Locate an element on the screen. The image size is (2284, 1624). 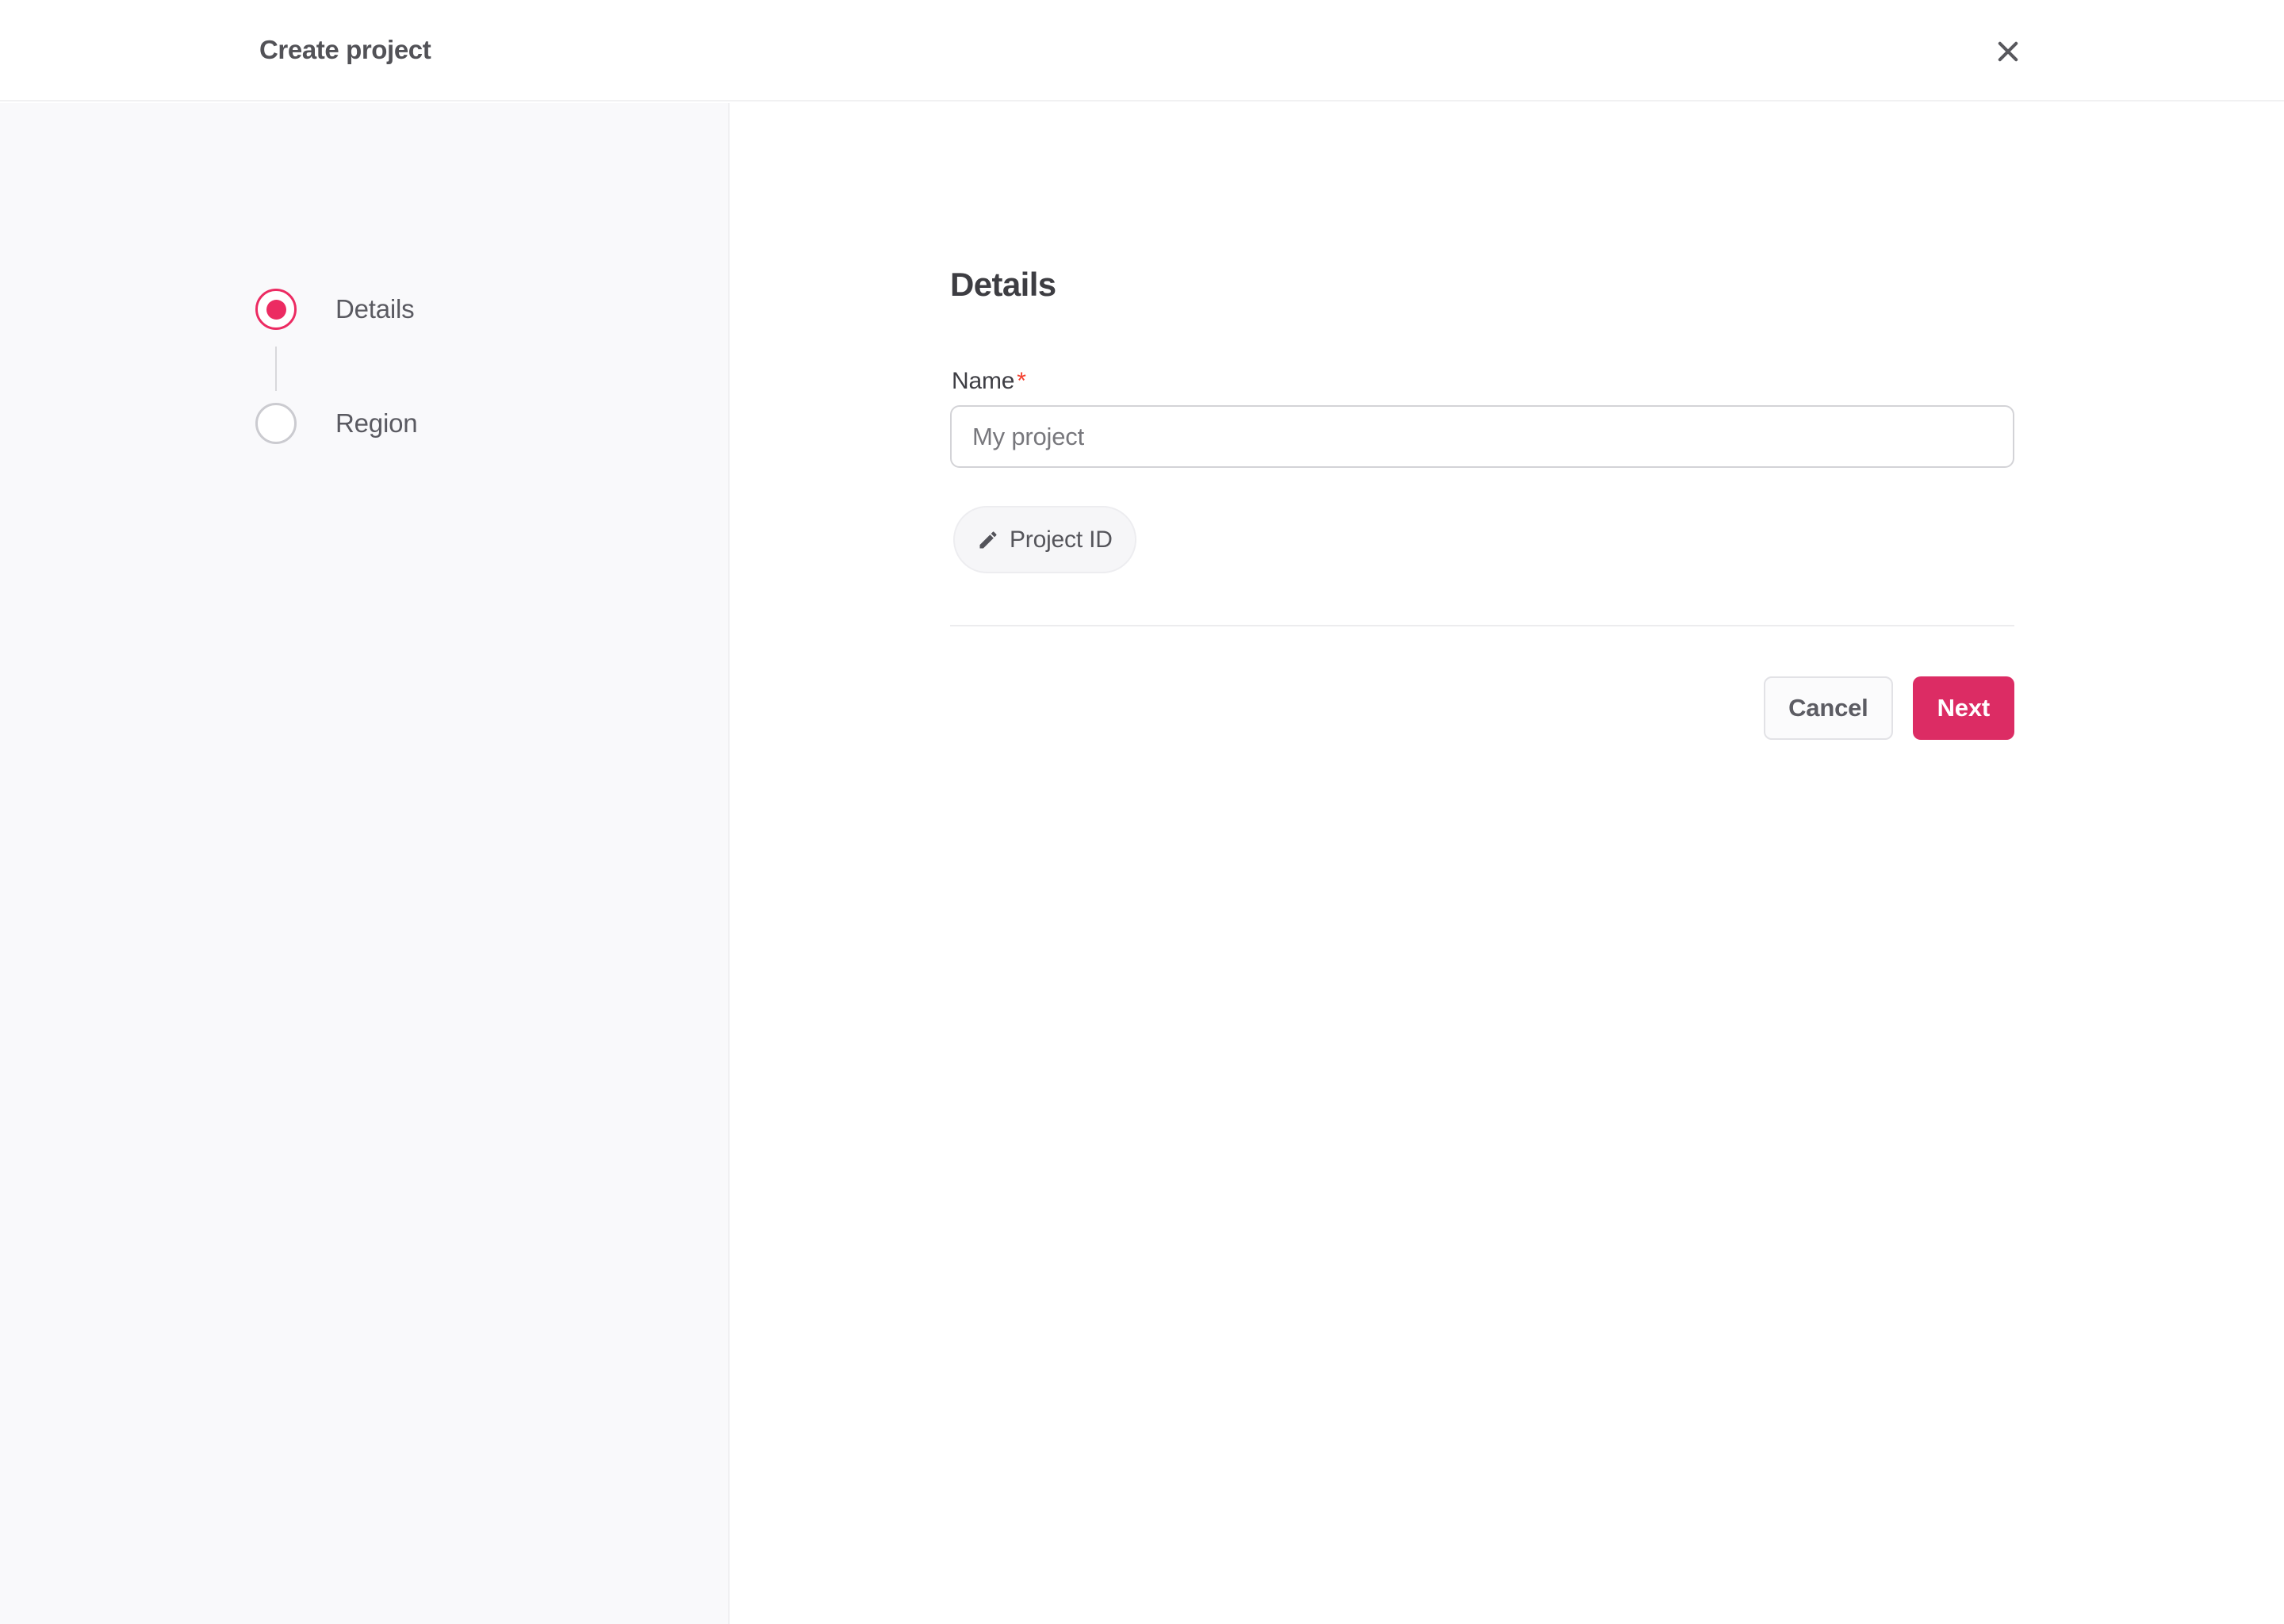
radio-unselected-icon is located at coordinates (276, 423).